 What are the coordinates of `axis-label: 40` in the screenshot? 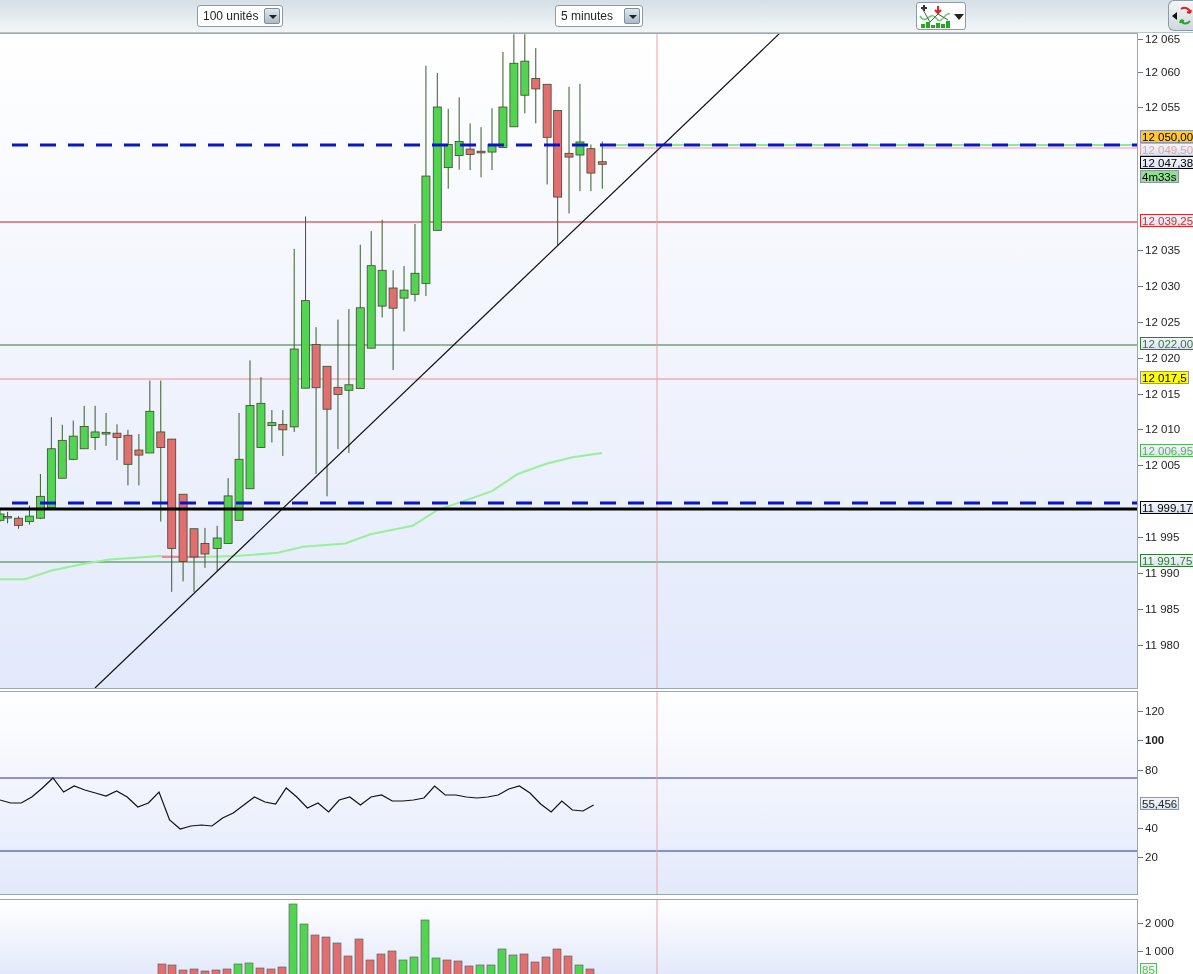 It's located at (1148, 828).